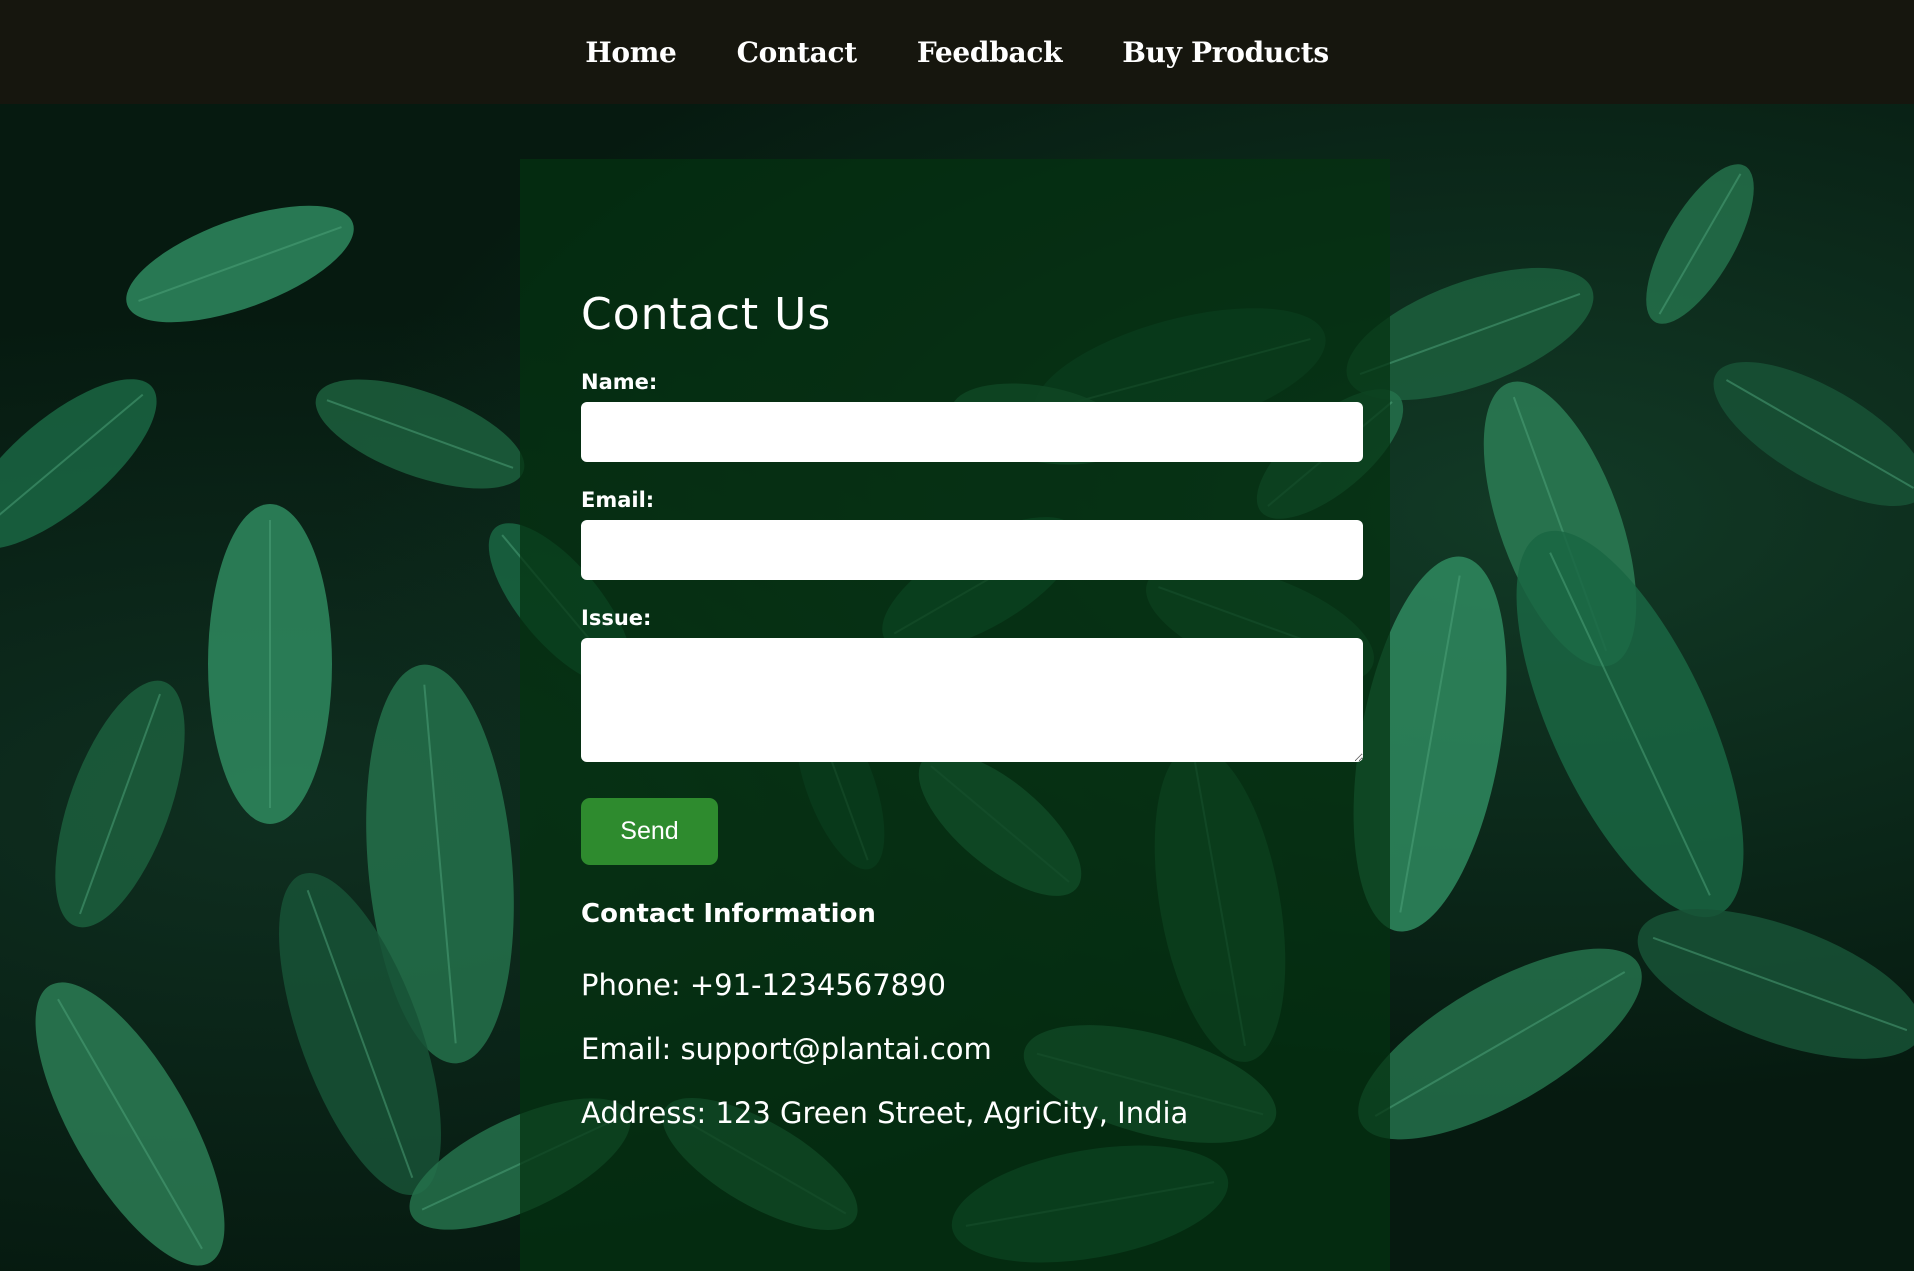  What do you see at coordinates (706, 314) in the screenshot?
I see `page-title: Contact Us` at bounding box center [706, 314].